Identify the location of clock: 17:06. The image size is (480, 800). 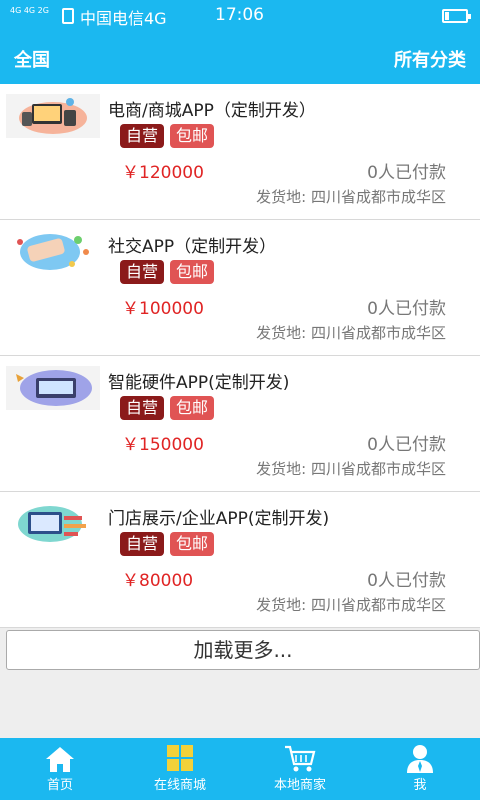
(239, 15).